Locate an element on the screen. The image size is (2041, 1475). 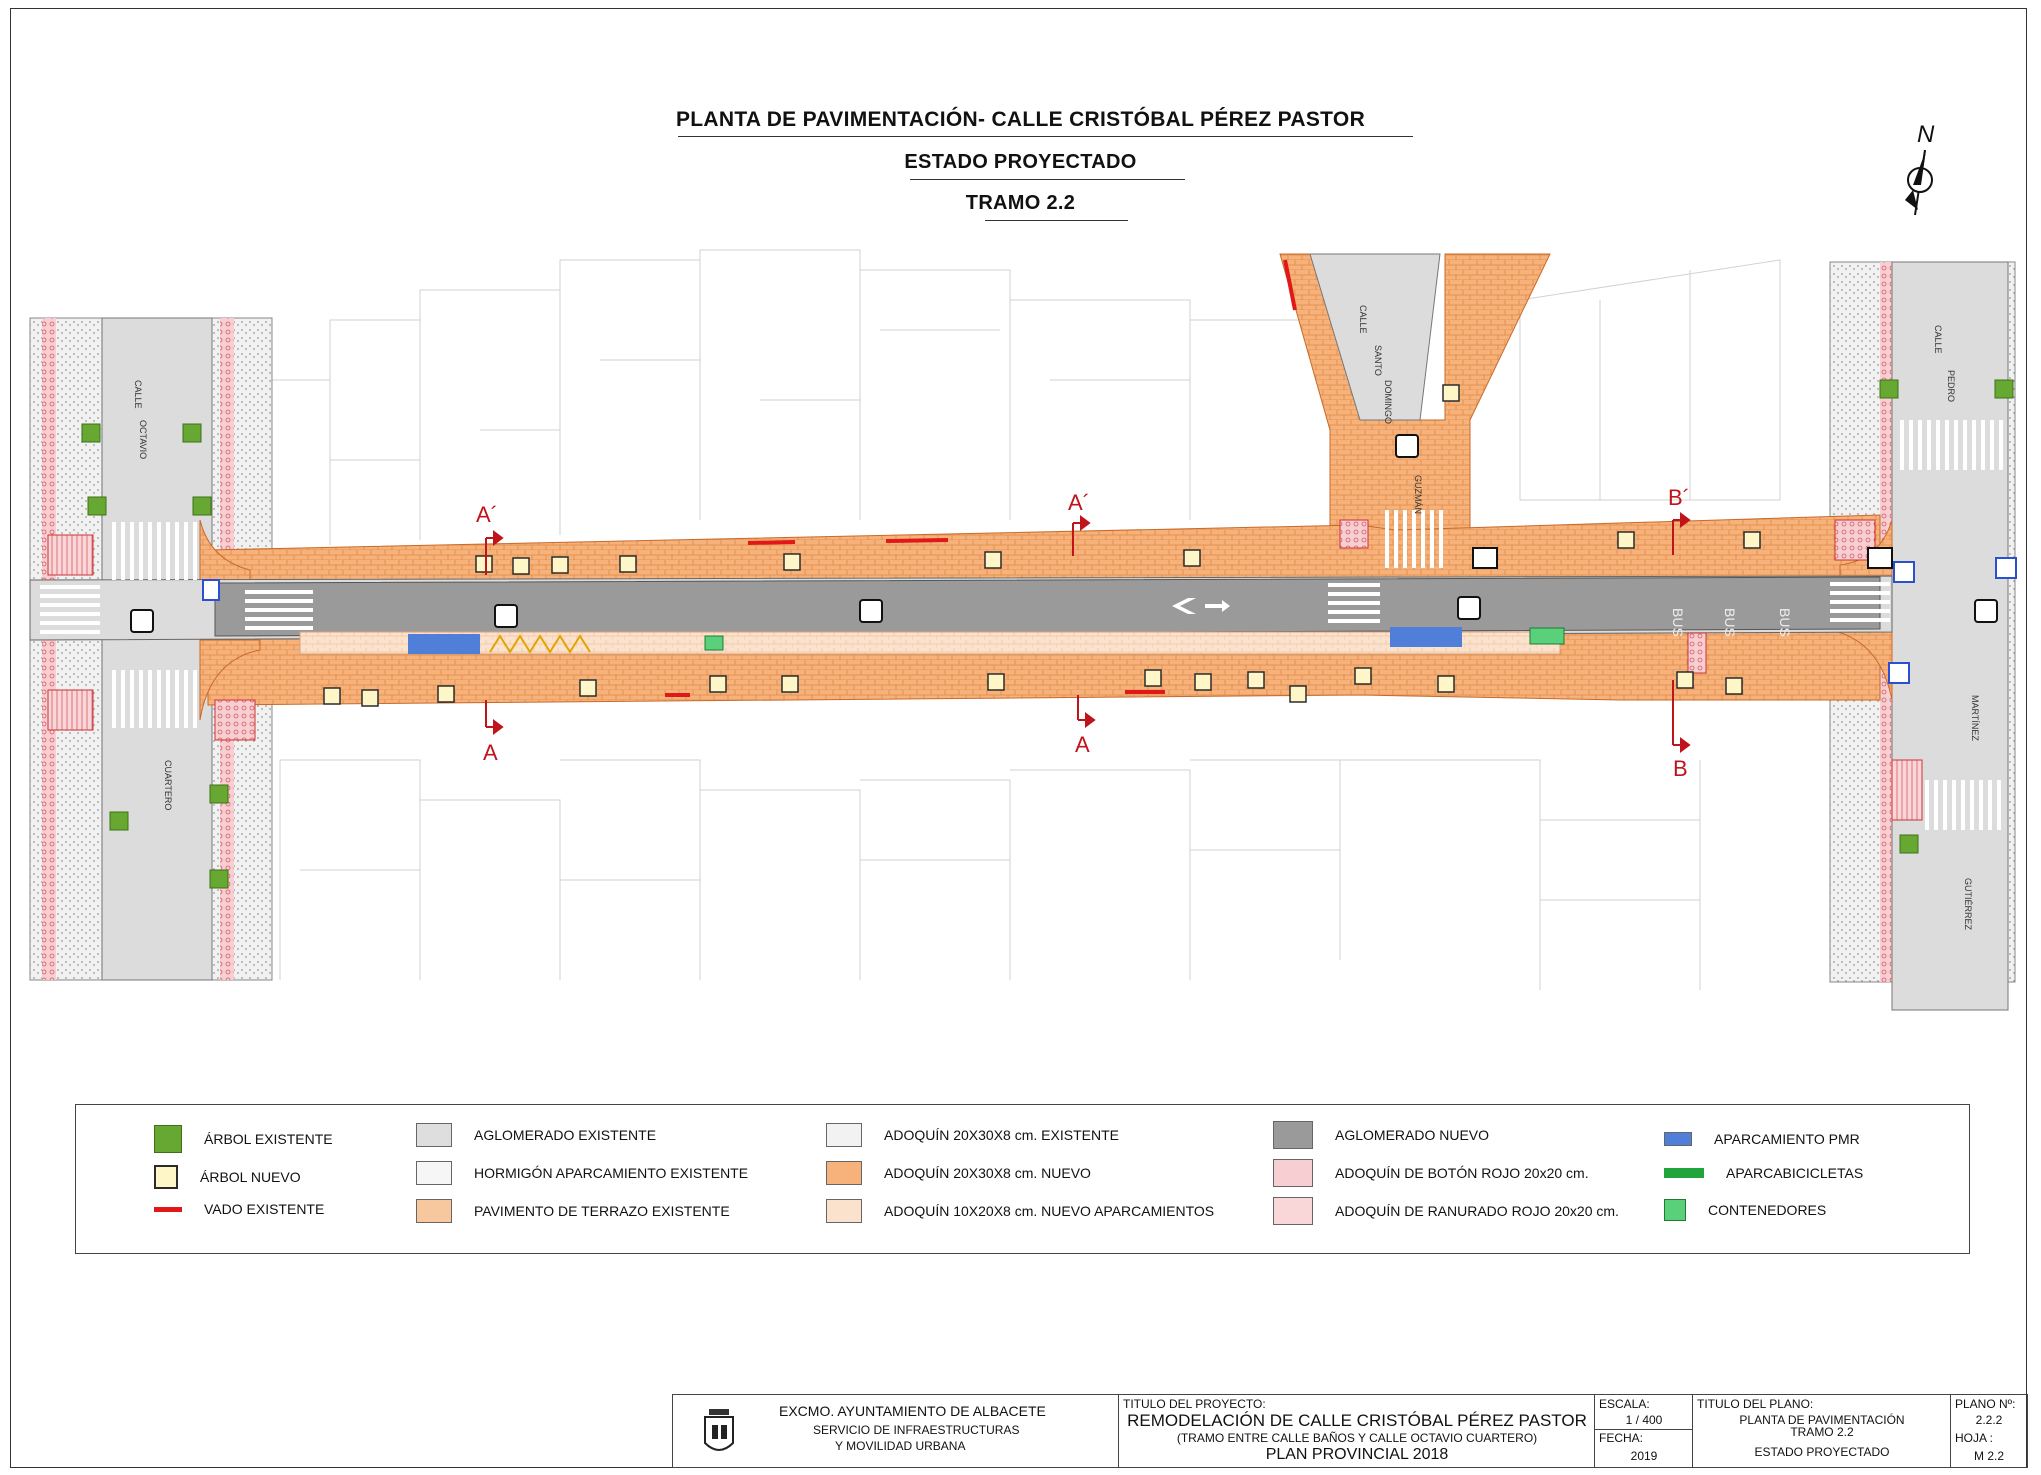
container-icon is located at coordinates (1675, 1210).